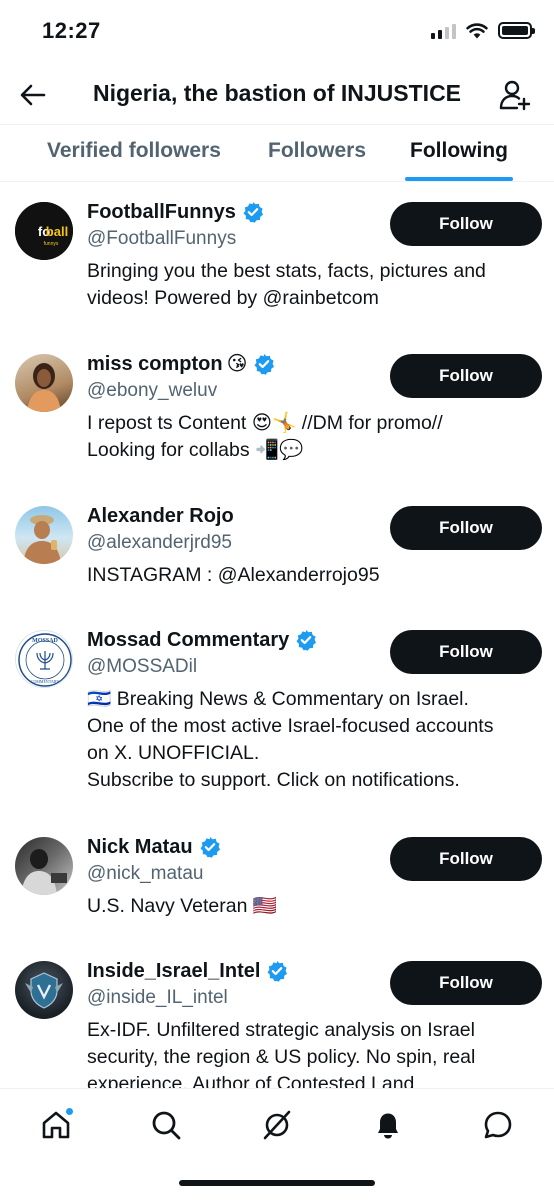 The width and height of the screenshot is (554, 1200). Describe the element at coordinates (161, 212) in the screenshot. I see `user-name: FootballFunnys` at that location.